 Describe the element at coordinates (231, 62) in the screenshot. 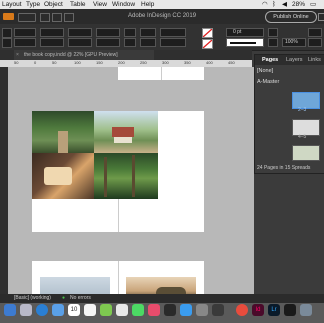

I see `ruler-tick: 450` at that location.